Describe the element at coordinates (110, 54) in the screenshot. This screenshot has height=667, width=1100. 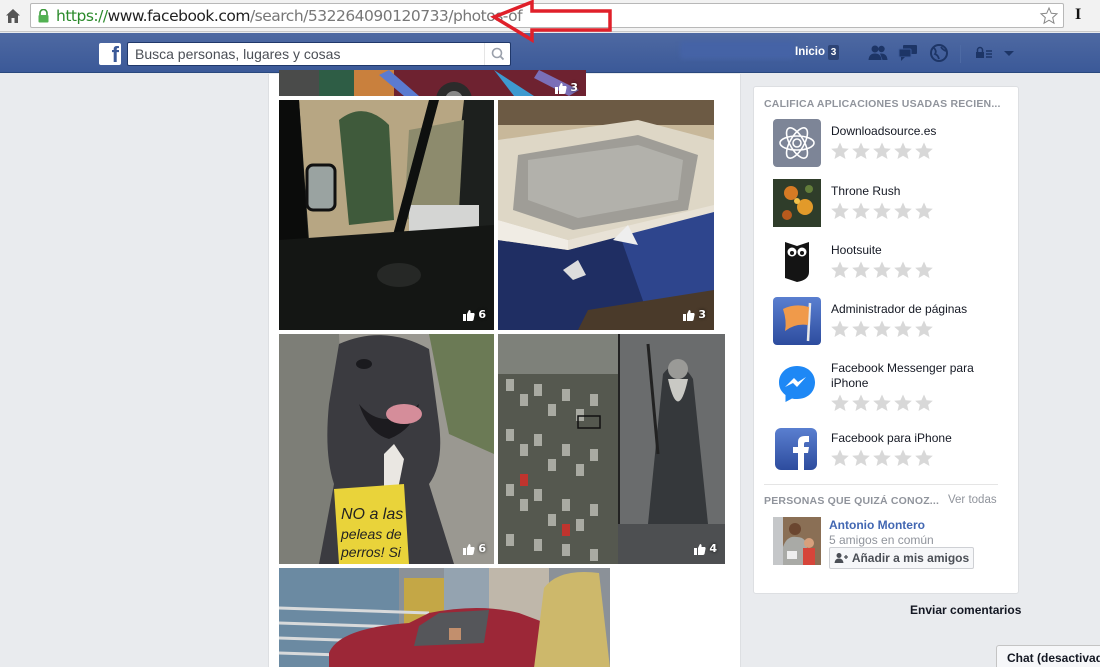
I see `facebook-logo-icon: f` at that location.